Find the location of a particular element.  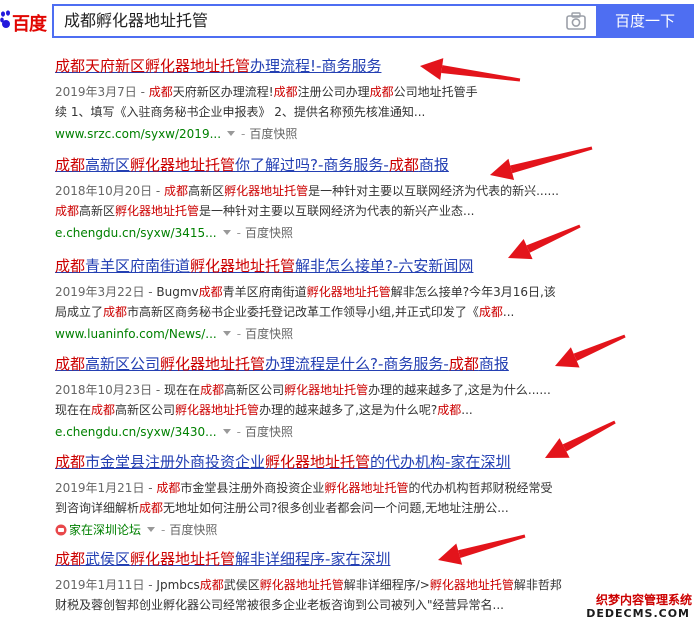

watermark: 织梦内容管理系统 DEDECMS.COM is located at coordinates (634, 606).